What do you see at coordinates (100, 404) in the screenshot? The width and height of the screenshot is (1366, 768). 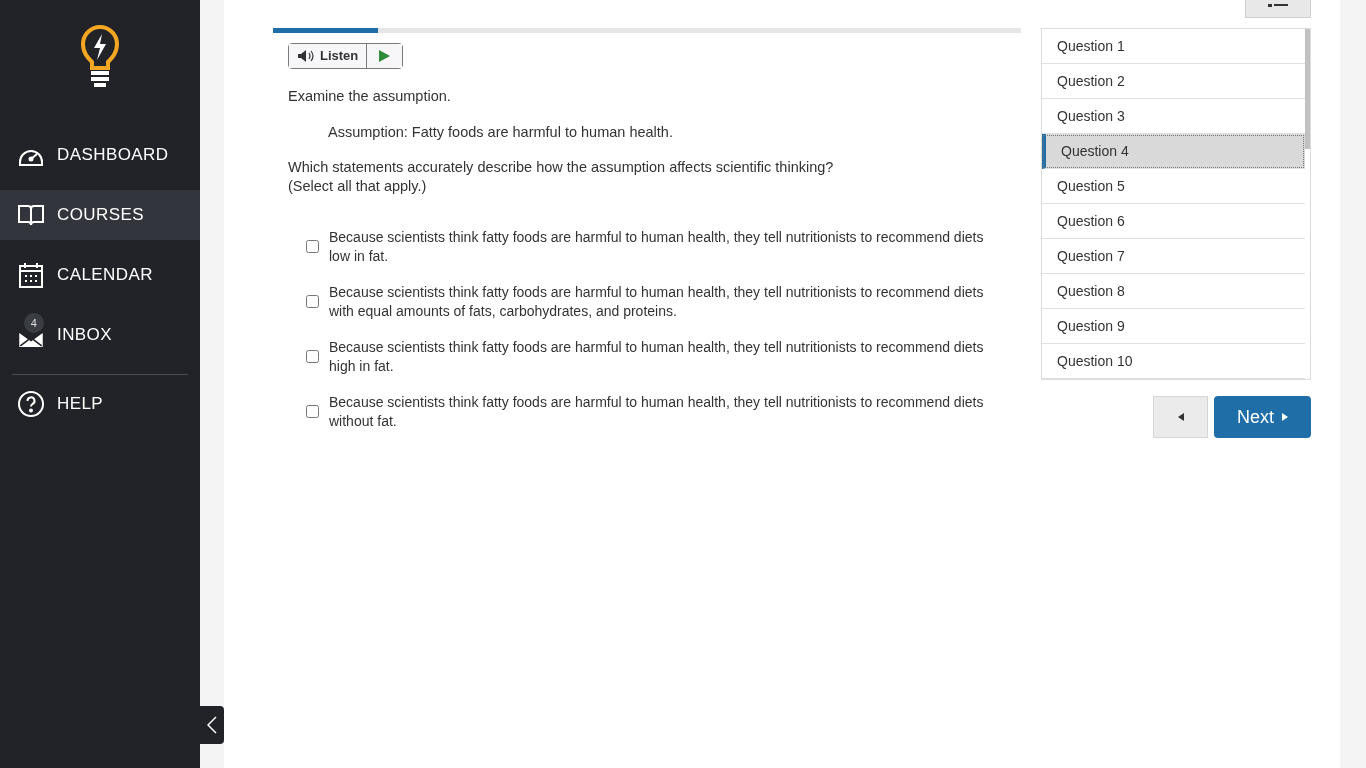 I see `nav-item: HELP` at bounding box center [100, 404].